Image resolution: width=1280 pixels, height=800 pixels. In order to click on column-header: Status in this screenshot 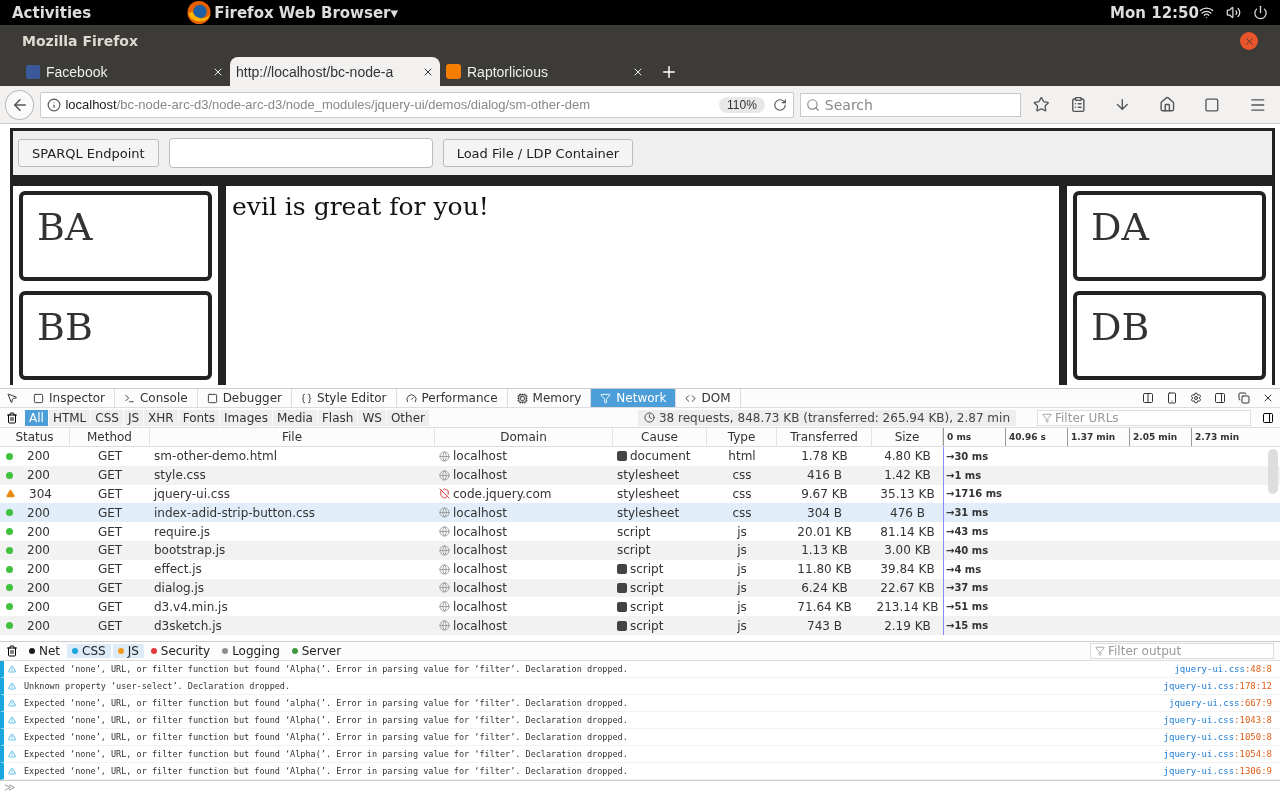, I will do `click(35, 437)`.